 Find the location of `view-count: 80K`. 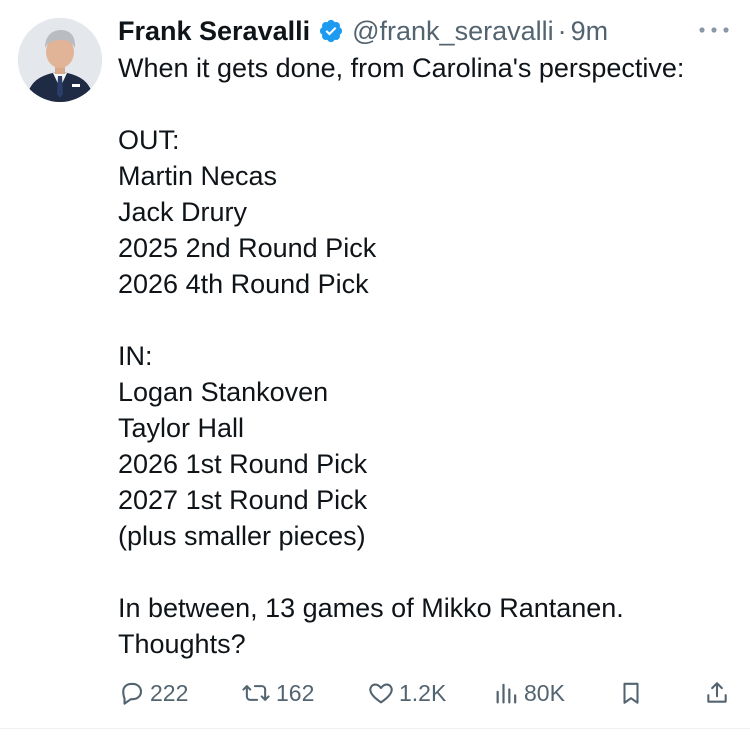

view-count: 80K is located at coordinates (544, 692).